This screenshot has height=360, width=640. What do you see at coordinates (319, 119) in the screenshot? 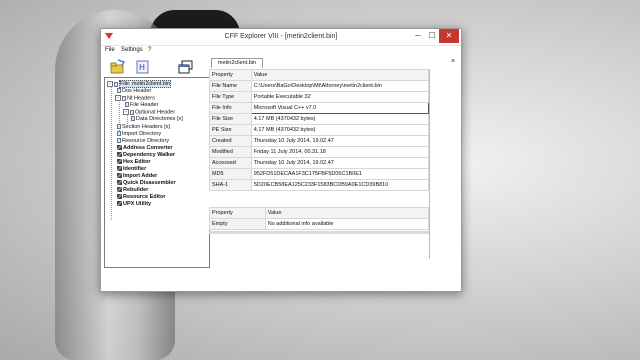
I see `table-row: File Size 4.17 MB (4370432 bytes)` at bounding box center [319, 119].